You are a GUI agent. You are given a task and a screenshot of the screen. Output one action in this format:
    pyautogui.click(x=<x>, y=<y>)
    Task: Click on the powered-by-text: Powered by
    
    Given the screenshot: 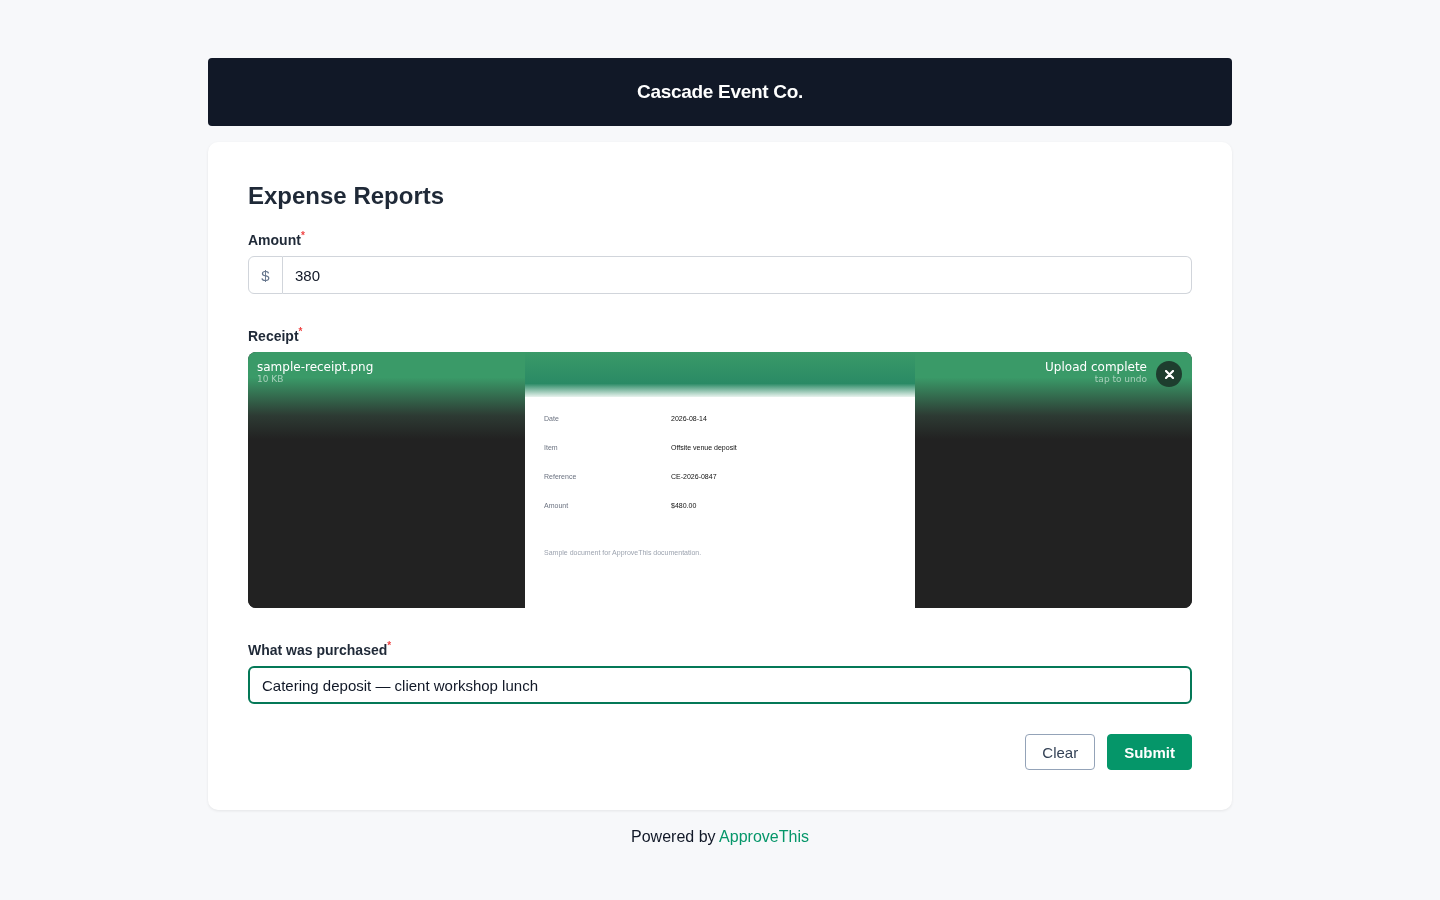 What is the action you would take?
    pyautogui.click(x=674, y=836)
    